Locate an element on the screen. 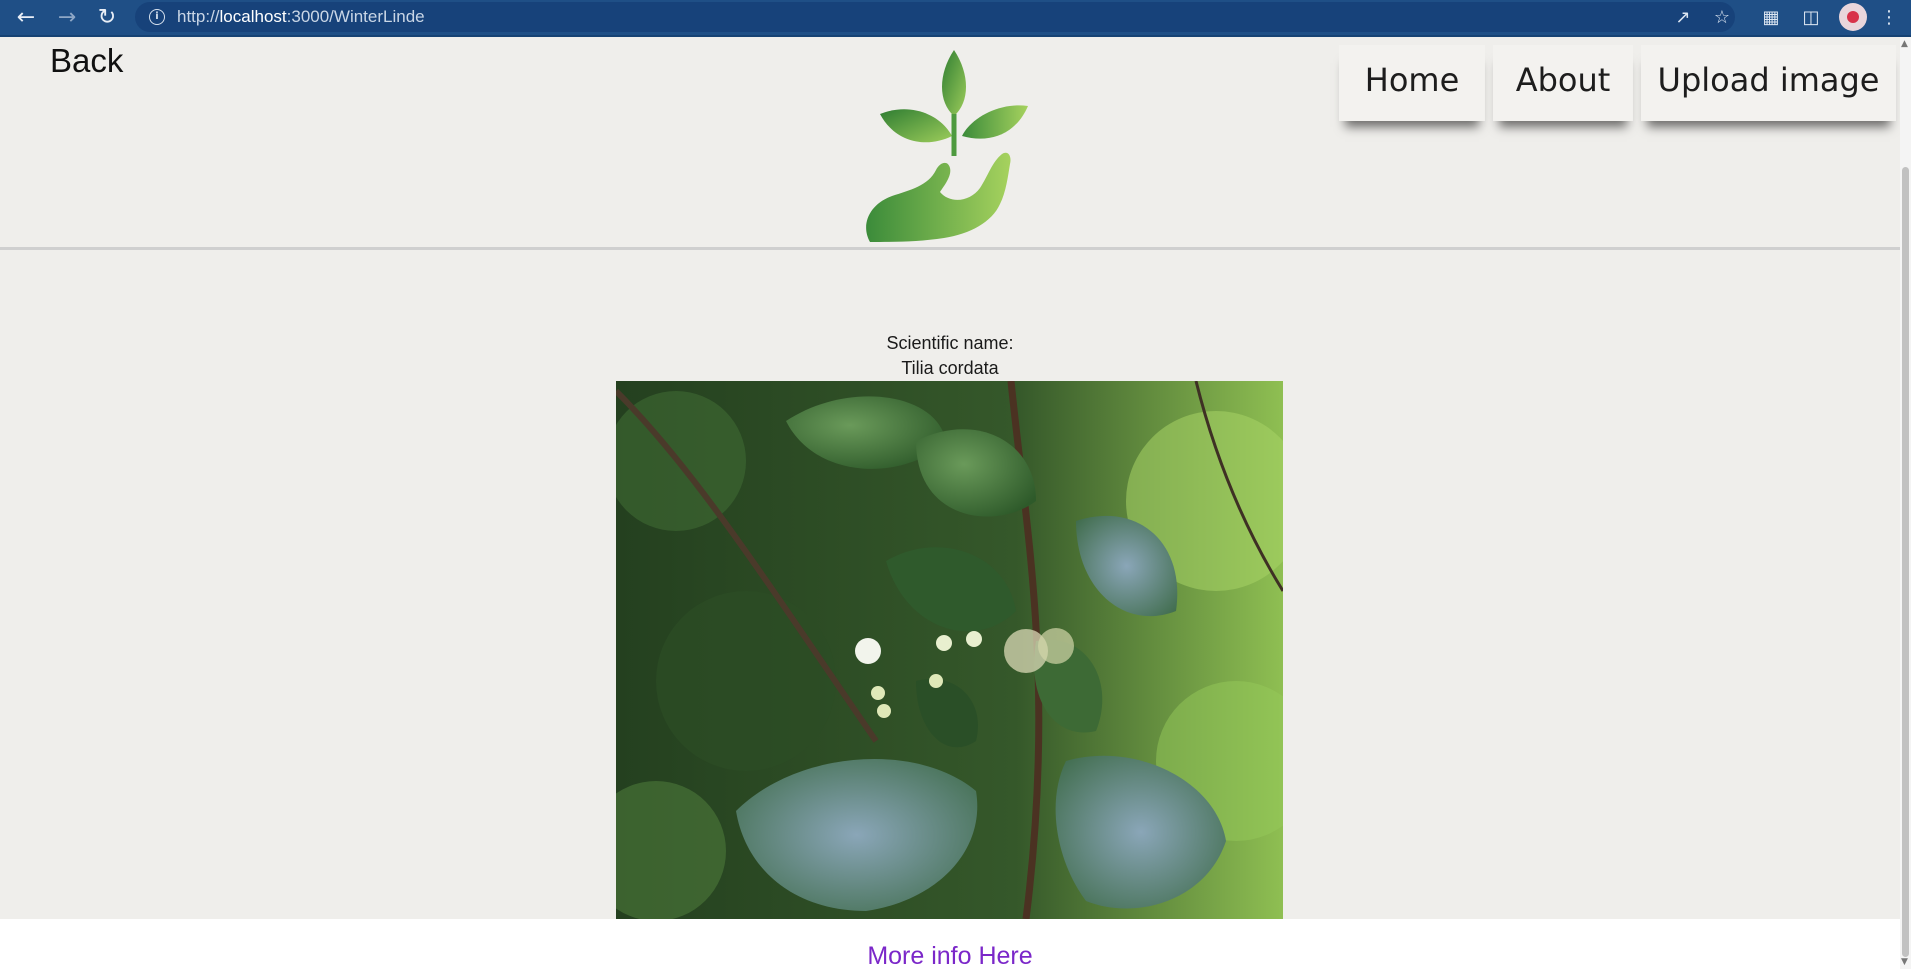 The width and height of the screenshot is (1911, 969). scientific-name-value: Tilia cordata is located at coordinates (950, 368).